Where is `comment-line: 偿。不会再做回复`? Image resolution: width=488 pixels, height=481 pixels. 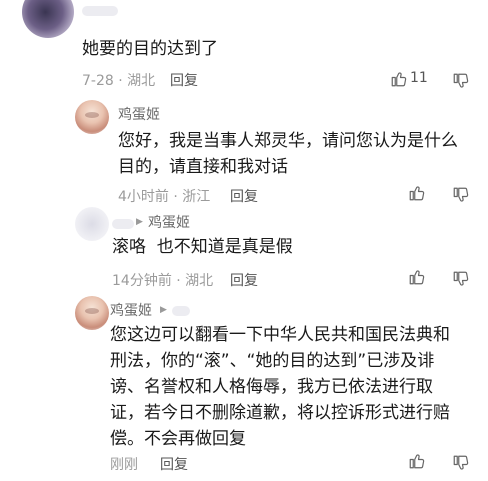 comment-line: 偿。不会再做回复 is located at coordinates (178, 439).